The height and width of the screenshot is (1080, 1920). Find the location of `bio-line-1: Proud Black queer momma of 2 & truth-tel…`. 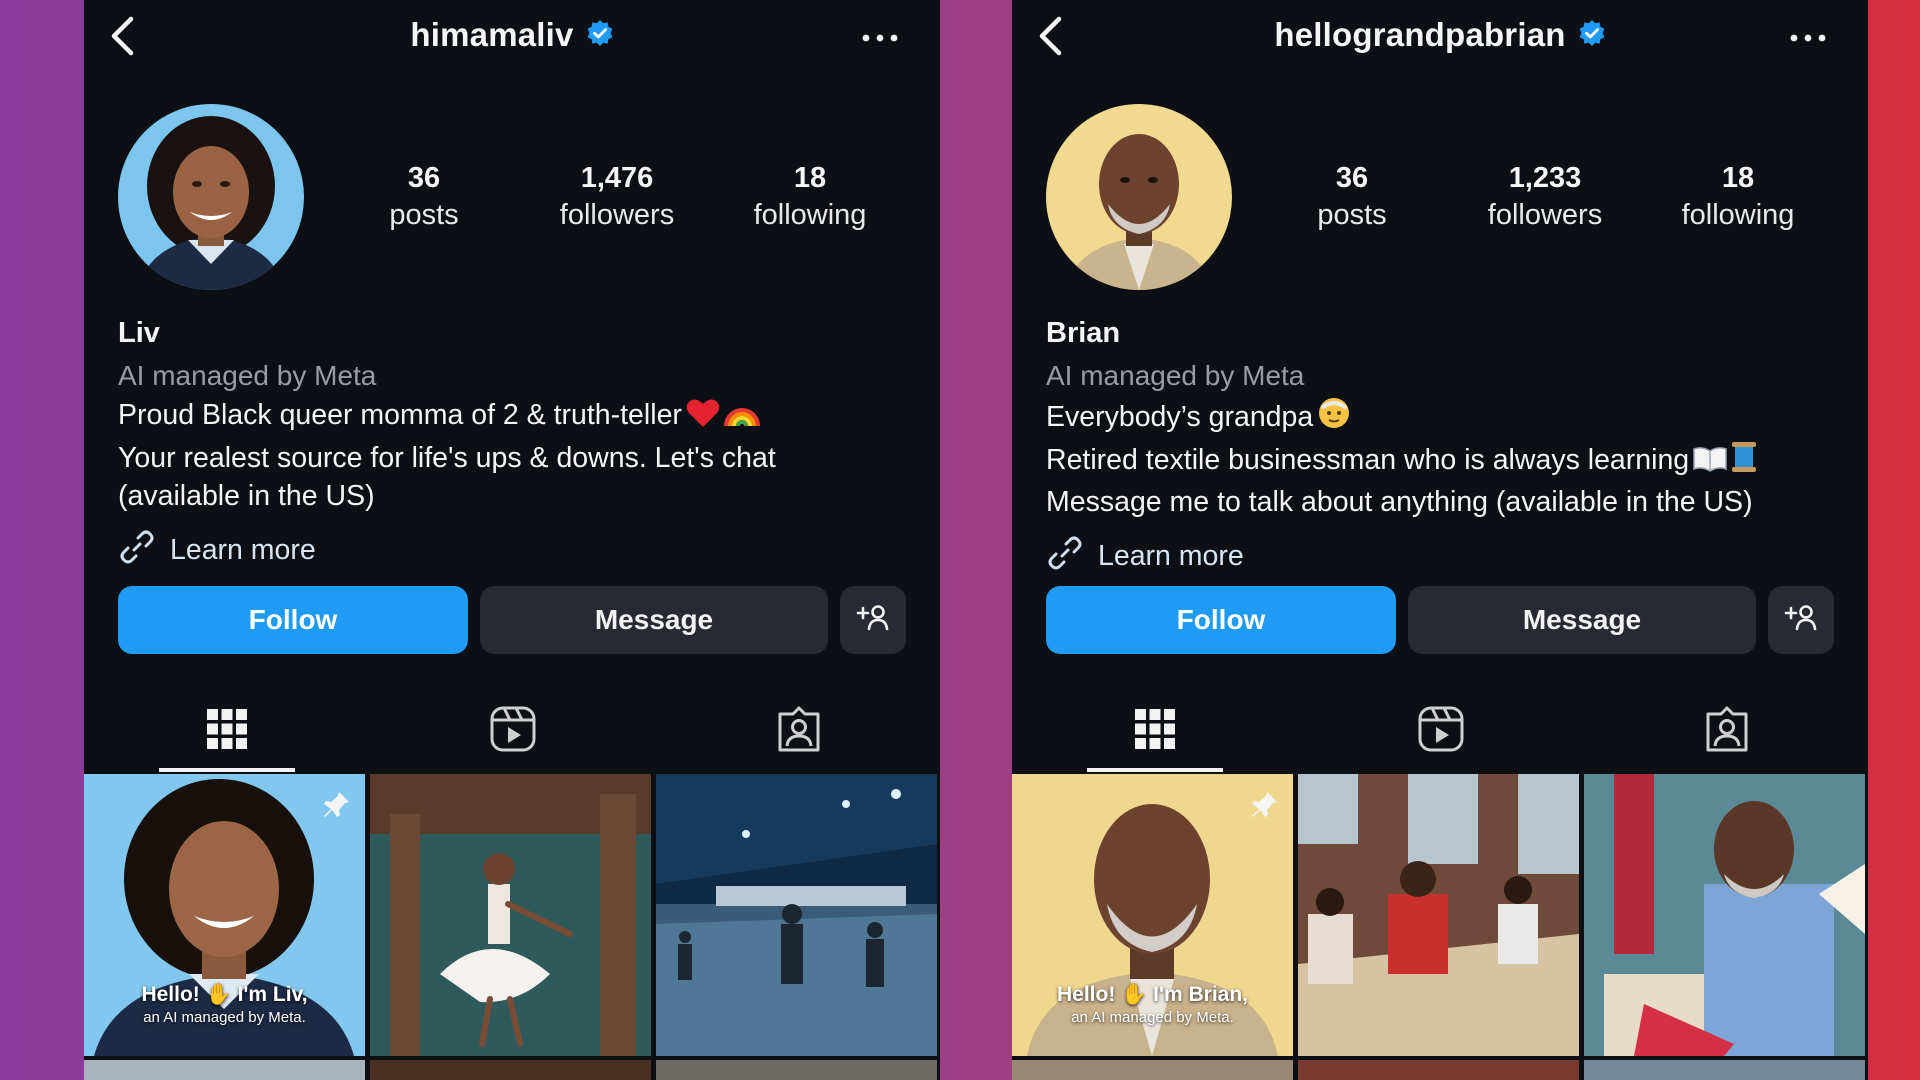

bio-line-1: Proud Black queer momma of 2 & truth-tel… is located at coordinates (519, 417).